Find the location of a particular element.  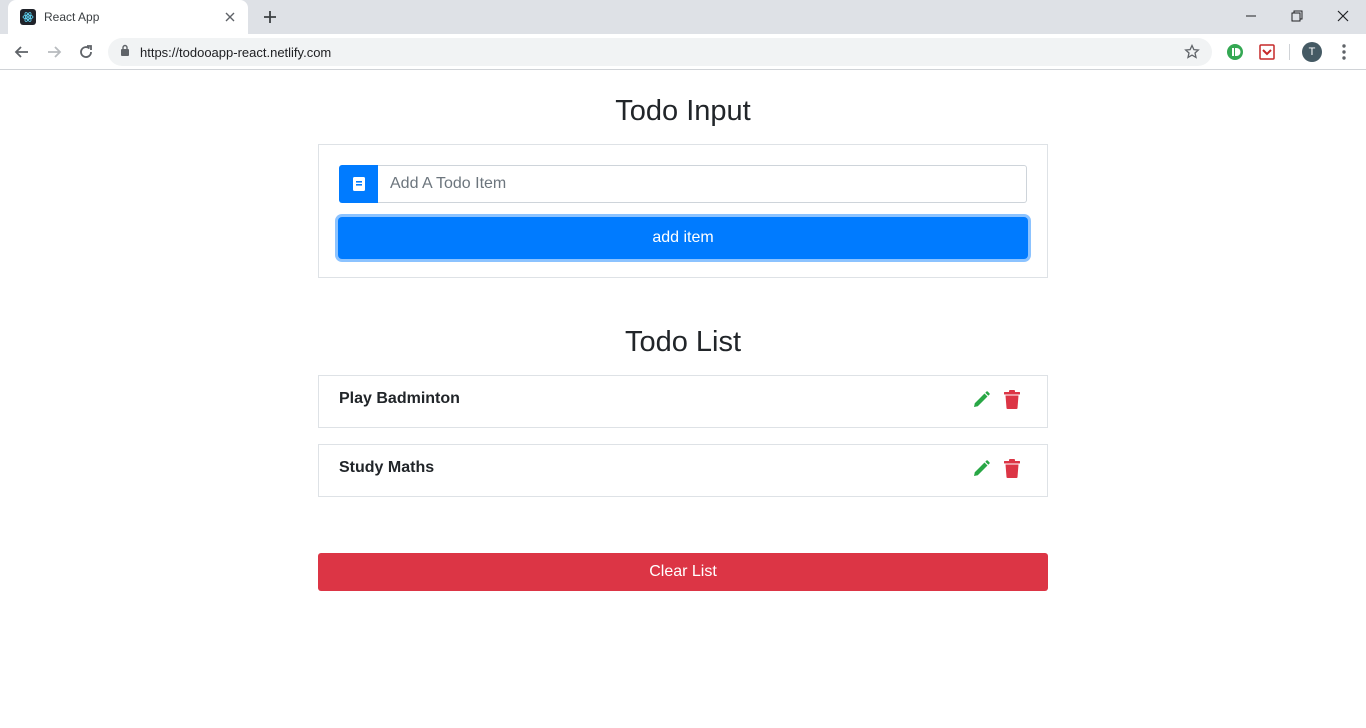

todo-input-title: Todo Input is located at coordinates (683, 111).